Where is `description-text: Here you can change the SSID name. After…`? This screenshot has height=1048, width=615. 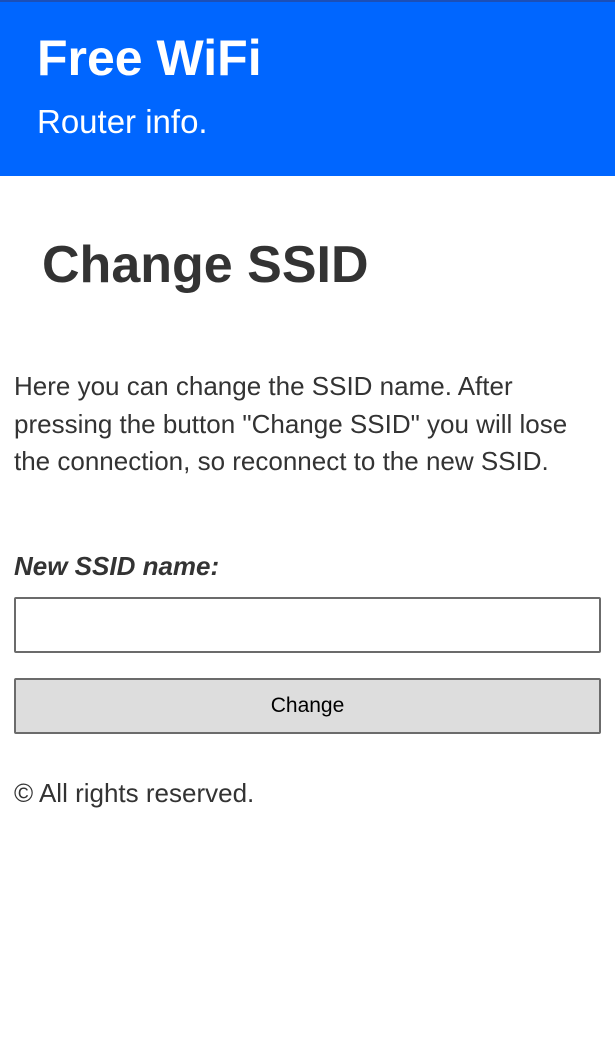
description-text: Here you can change the SSID name. After… is located at coordinates (291, 423).